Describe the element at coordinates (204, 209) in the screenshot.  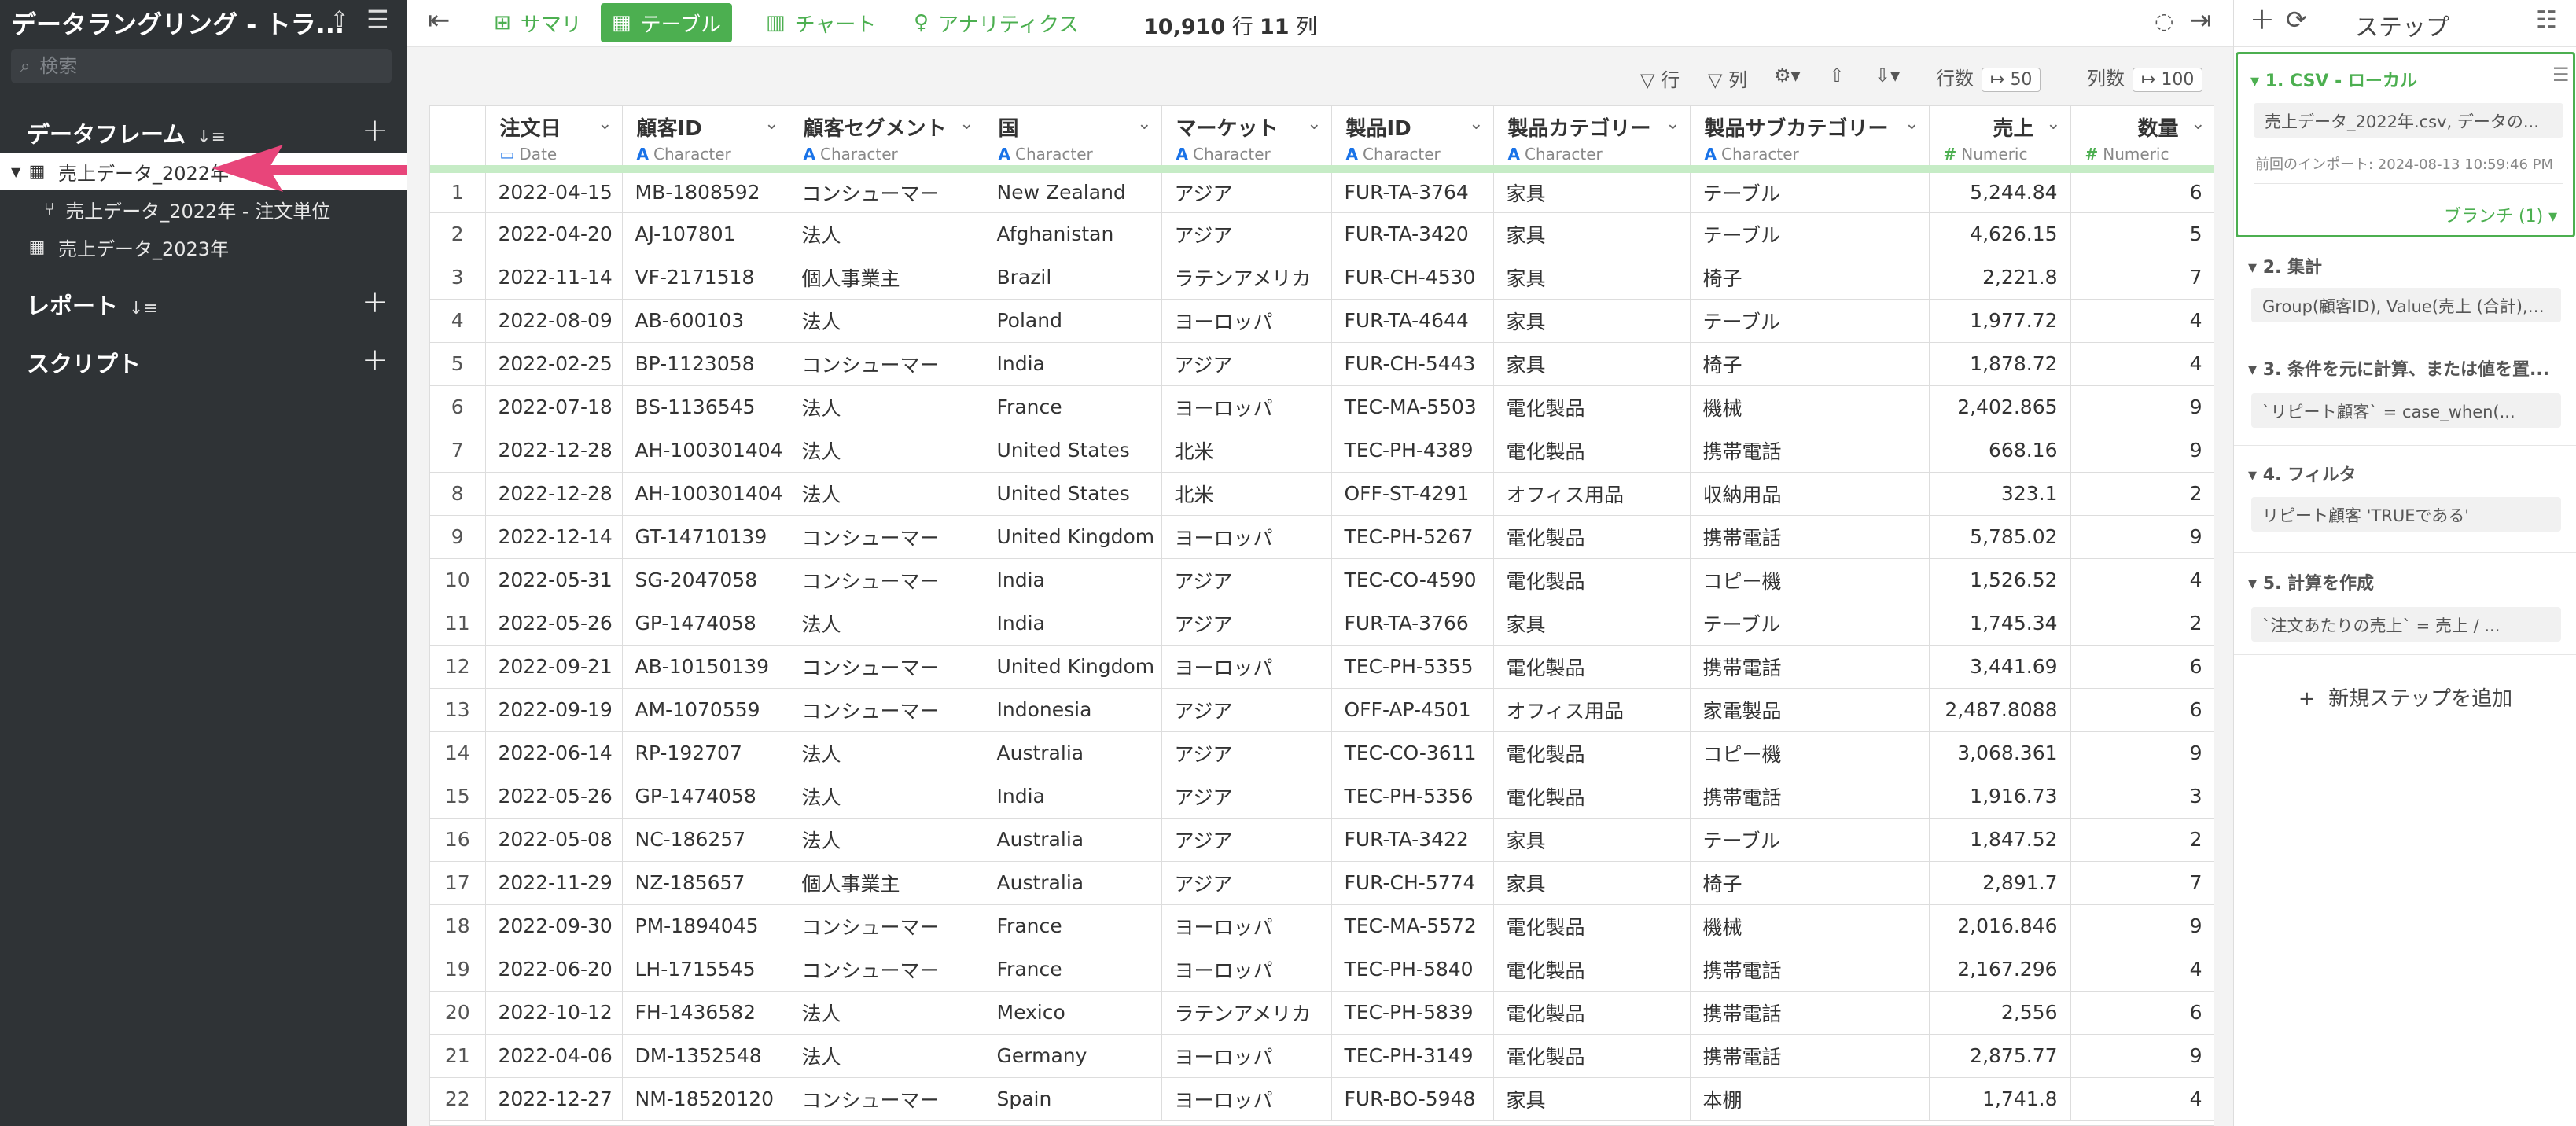
I see `dataframe-item-sales-2022-orders: ⑂ 売上データ_2022年 - 注文単位` at that location.